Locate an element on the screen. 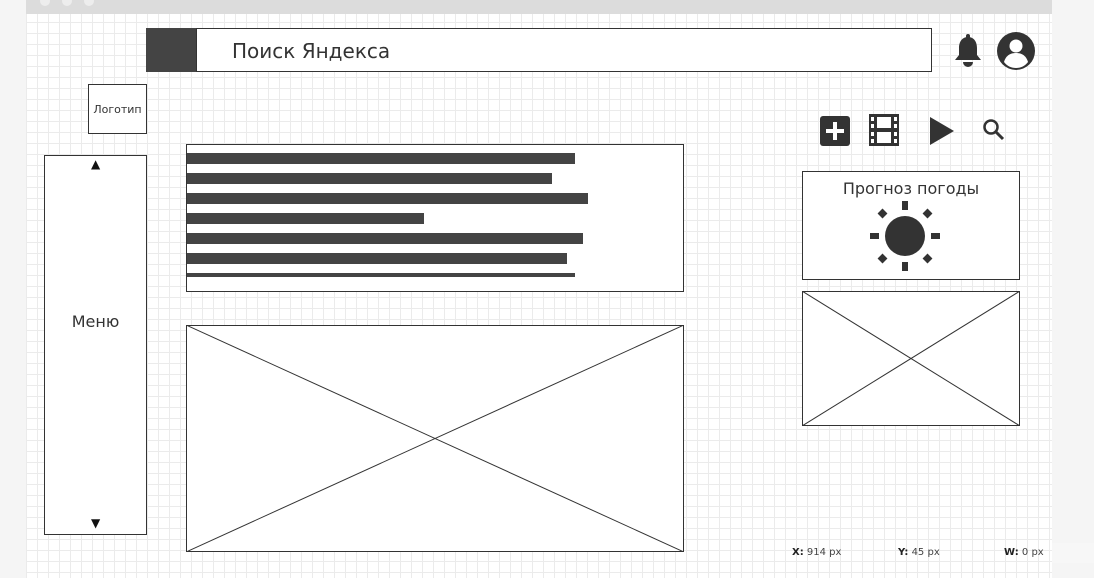  weather-title: Прогноз погоды is located at coordinates (911, 188).